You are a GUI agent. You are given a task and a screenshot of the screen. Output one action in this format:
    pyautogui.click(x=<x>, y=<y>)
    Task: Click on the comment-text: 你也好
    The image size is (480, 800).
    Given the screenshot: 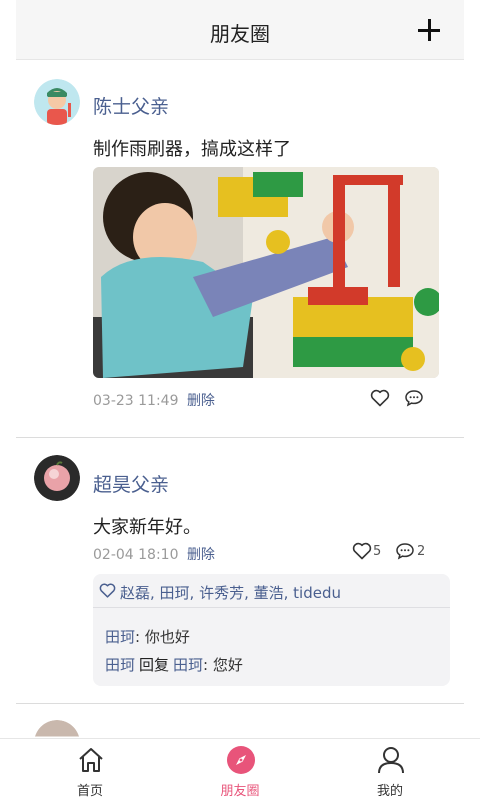 What is the action you would take?
    pyautogui.click(x=167, y=637)
    